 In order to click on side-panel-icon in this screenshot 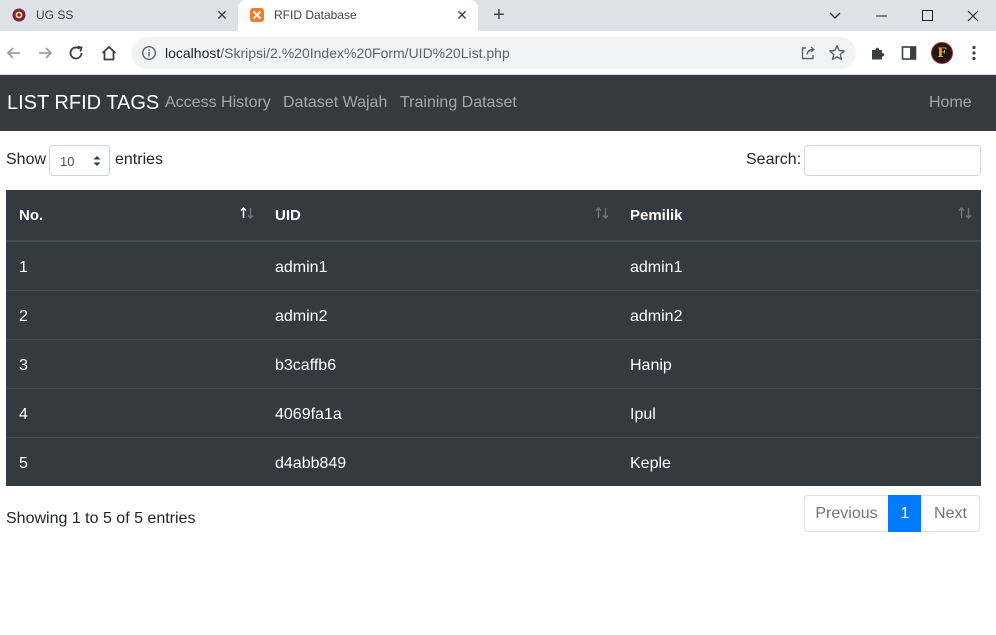, I will do `click(909, 53)`.